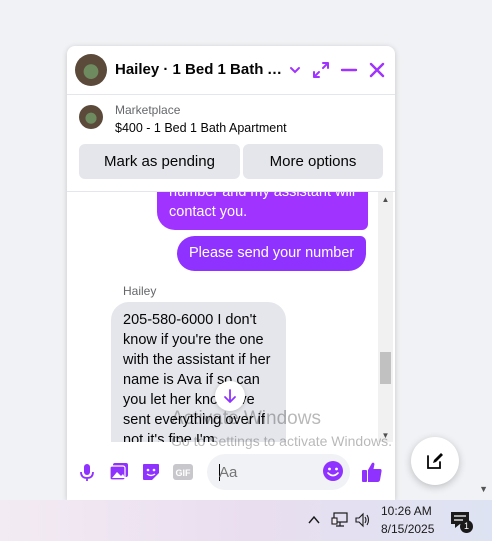  I want to click on image-icon, so click(119, 472).